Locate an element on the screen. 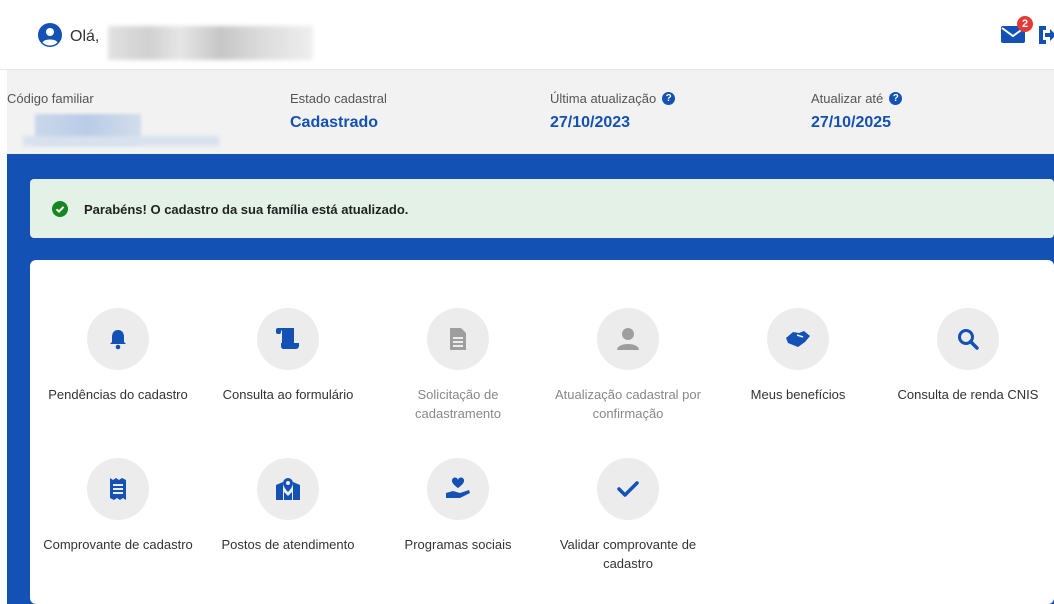 This screenshot has width=1054, height=604. receipt-icon is located at coordinates (118, 489).